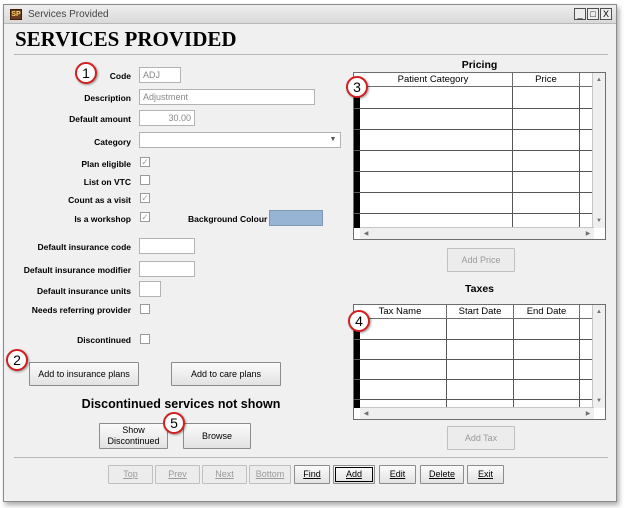 The image size is (624, 508). What do you see at coordinates (150, 289) in the screenshot?
I see `default-insurance-units-field` at bounding box center [150, 289].